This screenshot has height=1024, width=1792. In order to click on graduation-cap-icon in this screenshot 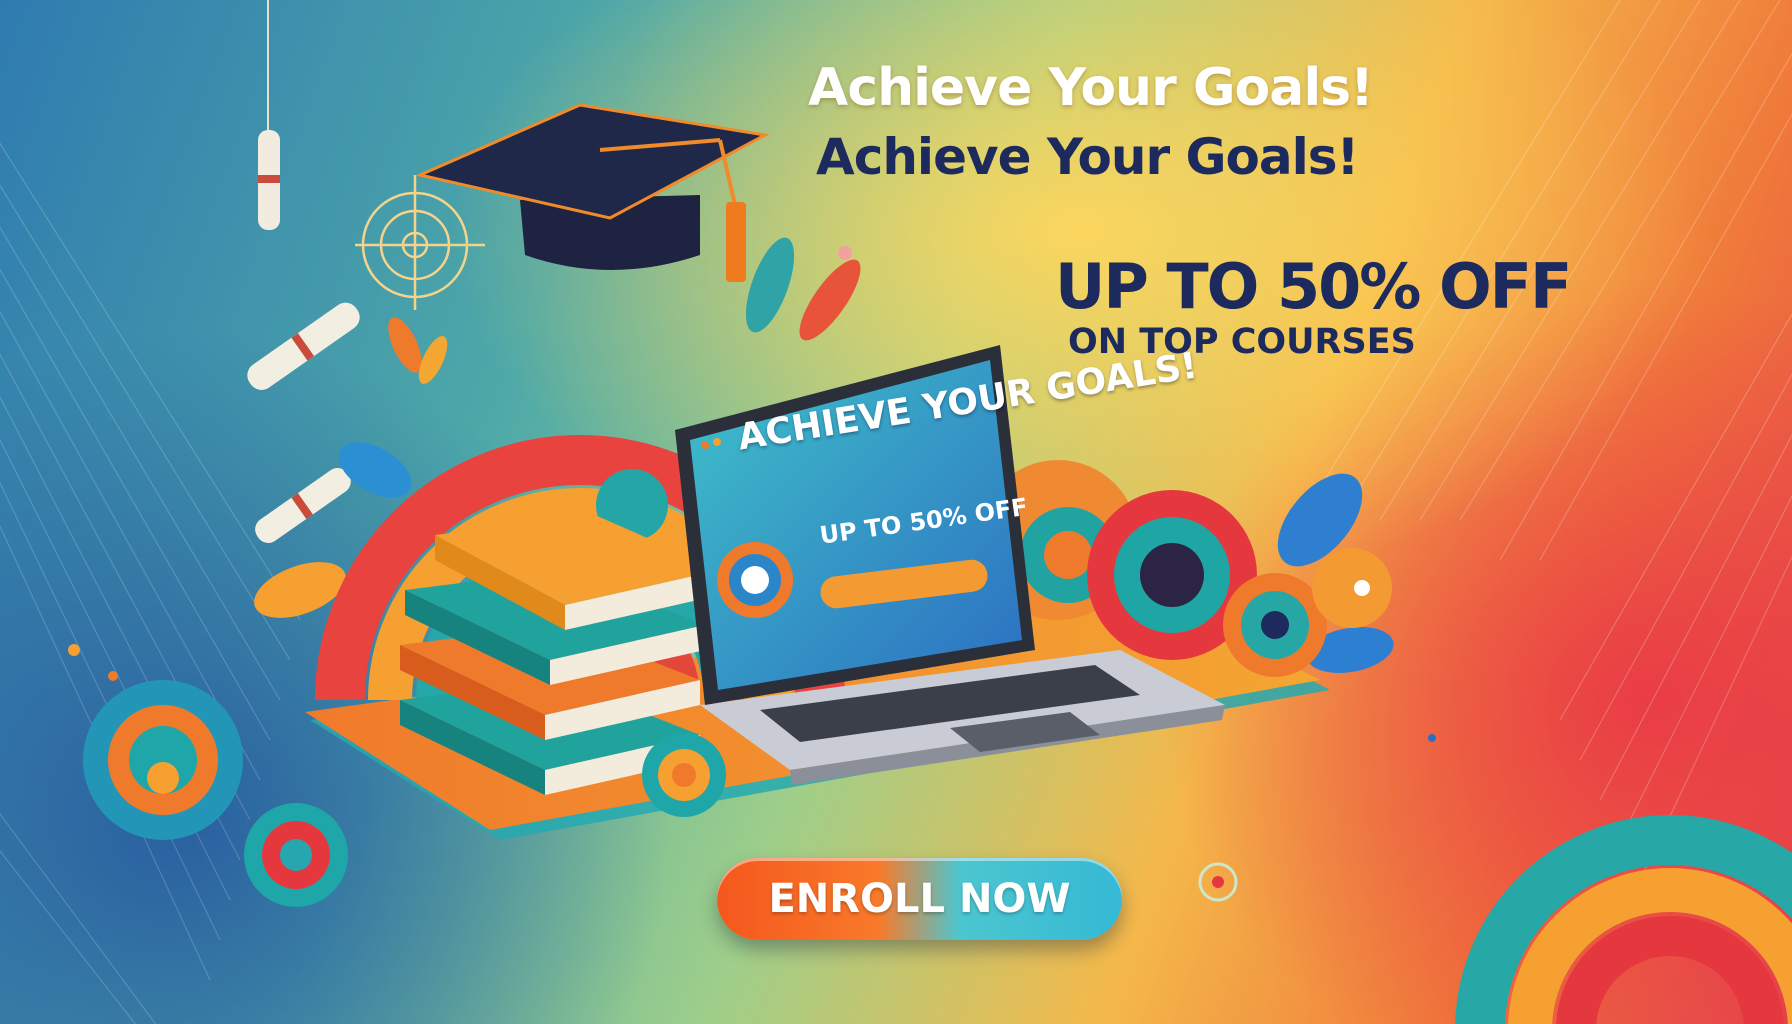, I will do `click(592, 192)`.